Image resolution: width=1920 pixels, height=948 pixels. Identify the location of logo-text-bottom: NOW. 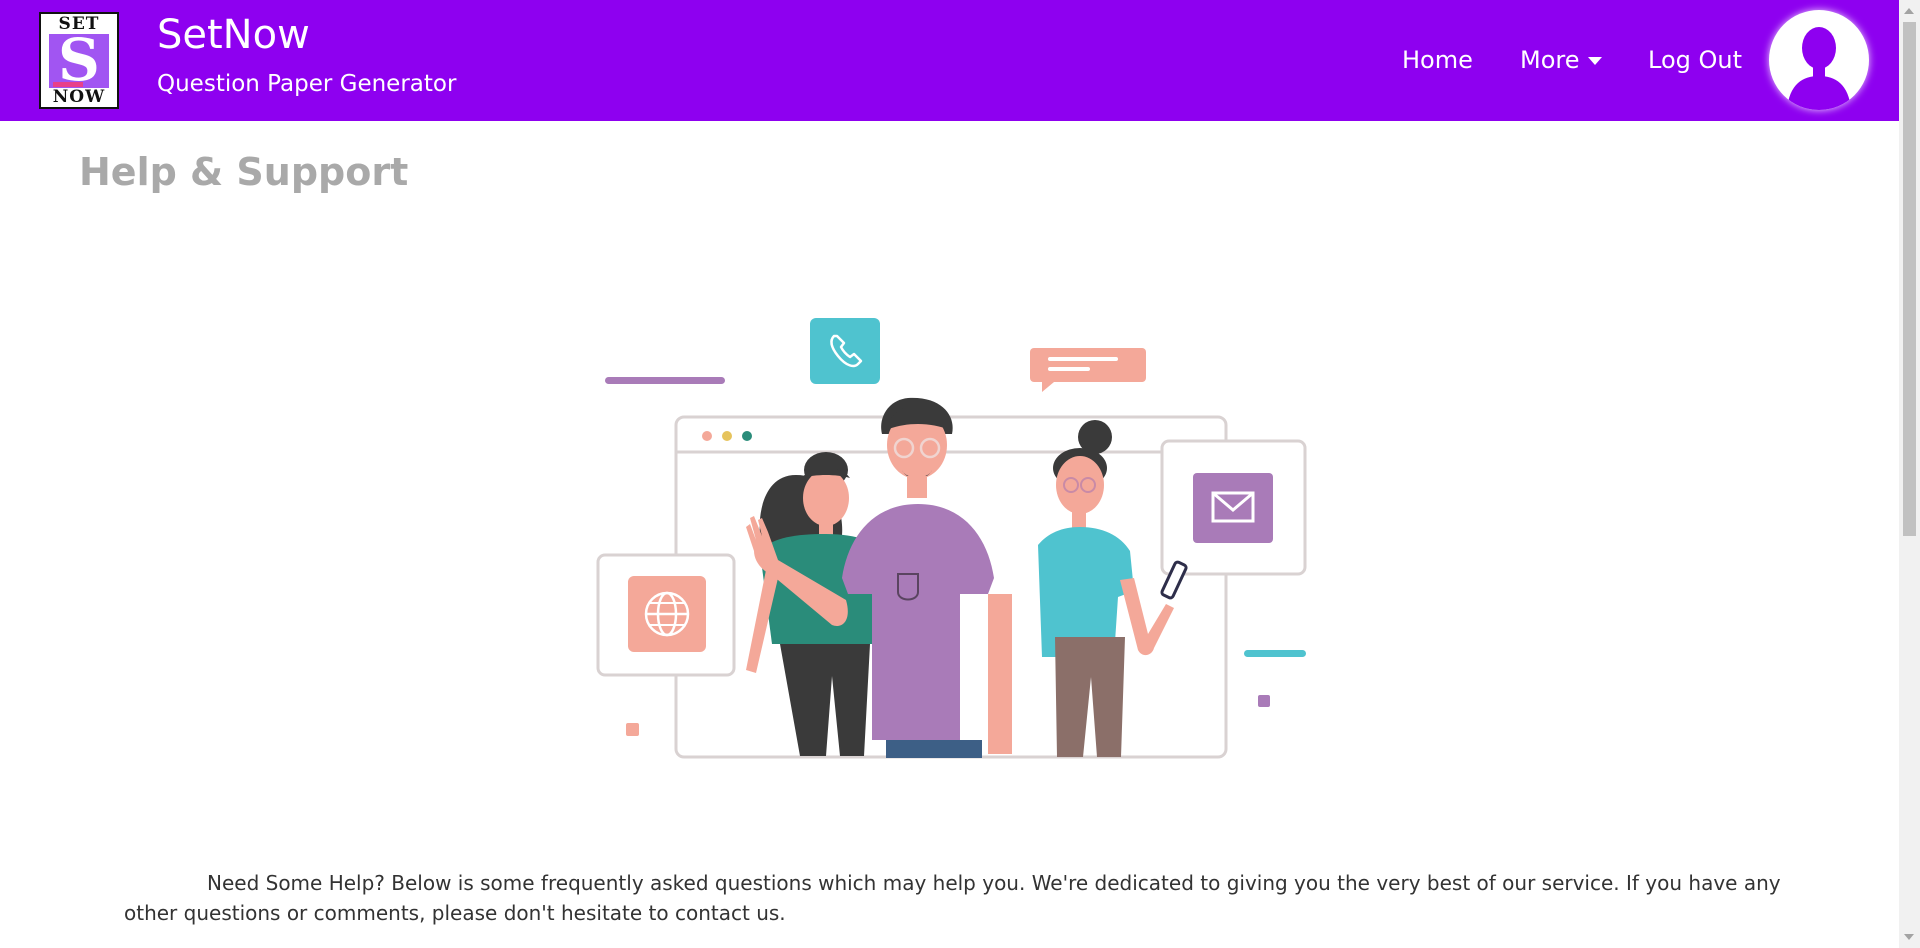
(79, 97).